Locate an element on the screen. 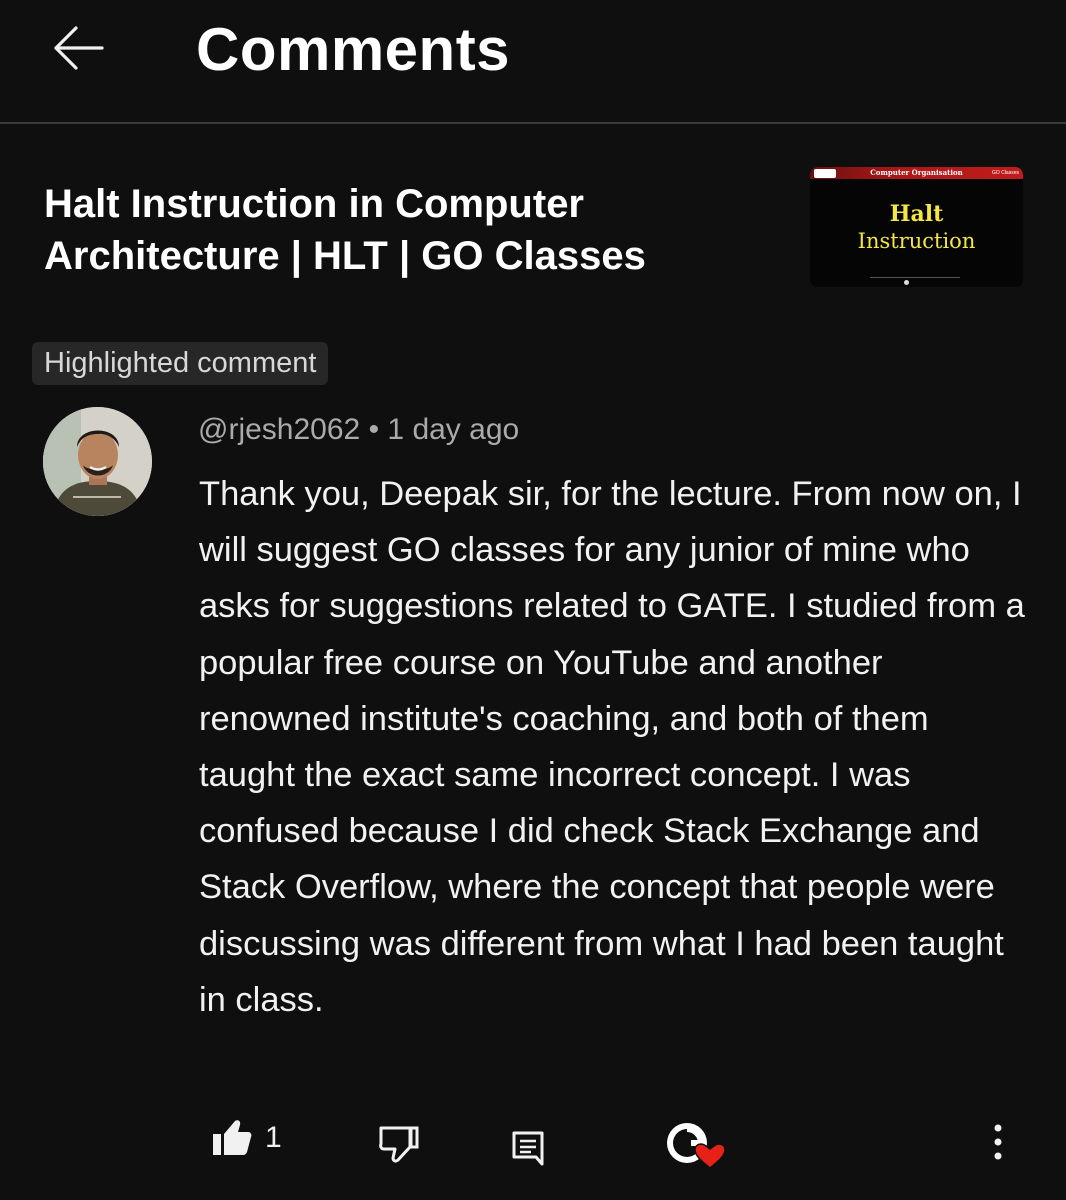  thumbs-down-icon is located at coordinates (399, 1144).